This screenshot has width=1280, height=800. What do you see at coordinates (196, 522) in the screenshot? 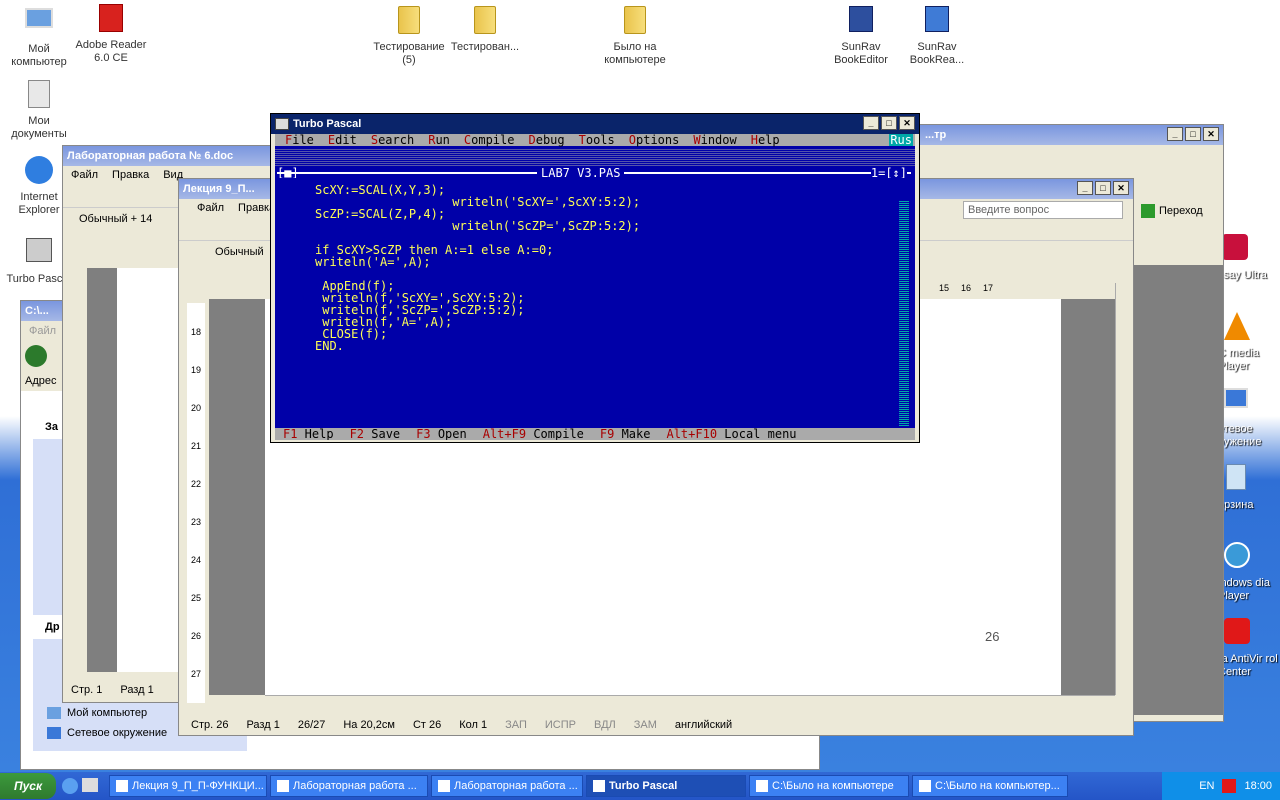
I see `ruler-number: 23` at bounding box center [196, 522].